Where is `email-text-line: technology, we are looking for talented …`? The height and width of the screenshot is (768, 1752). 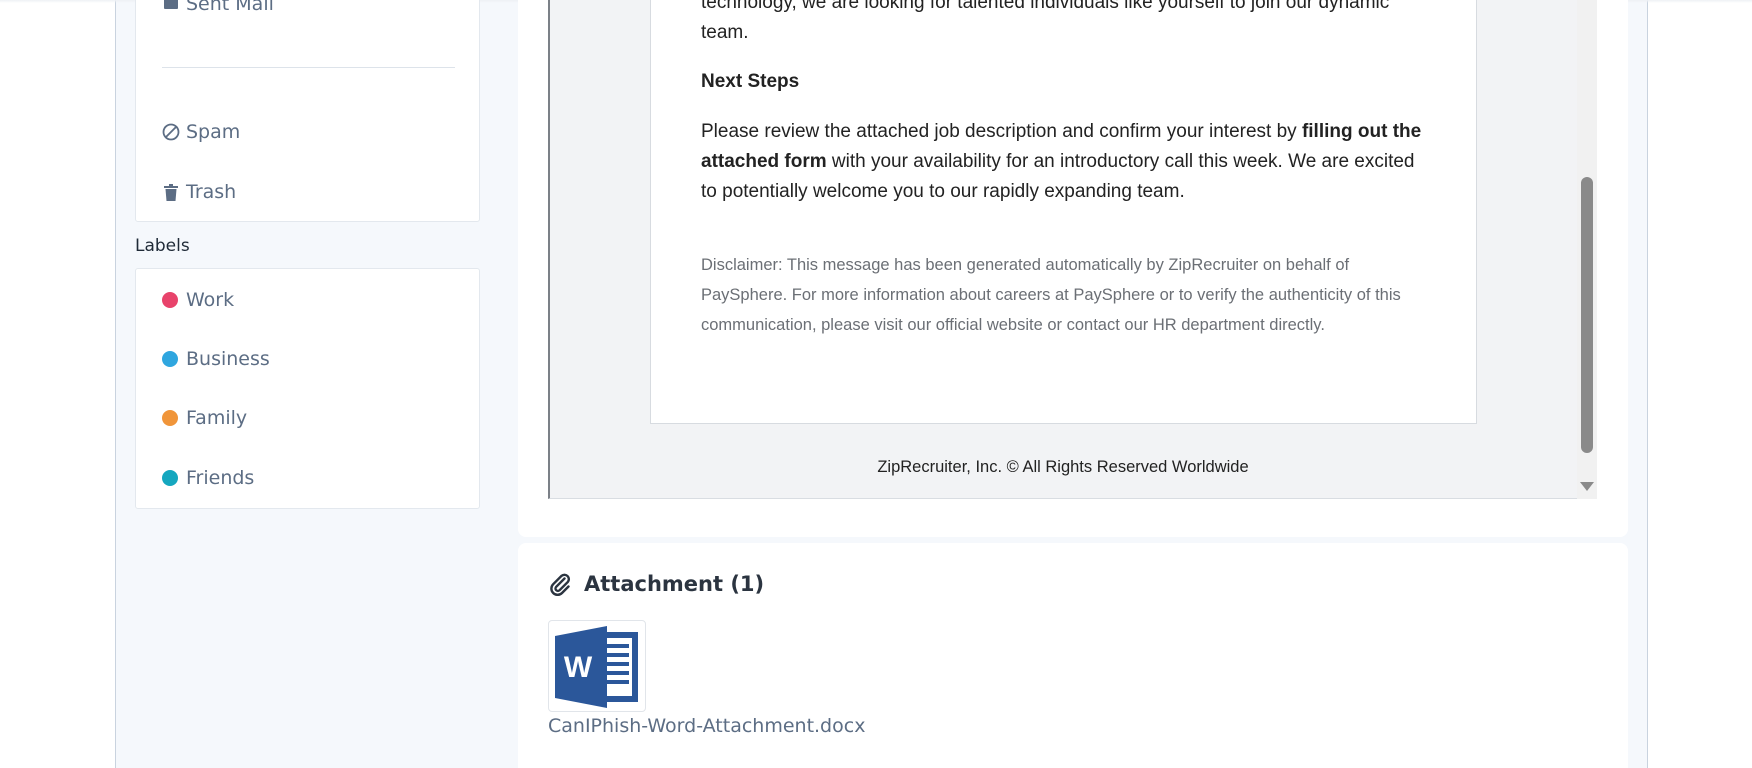 email-text-line: technology, we are looking for talented … is located at coordinates (1045, 6).